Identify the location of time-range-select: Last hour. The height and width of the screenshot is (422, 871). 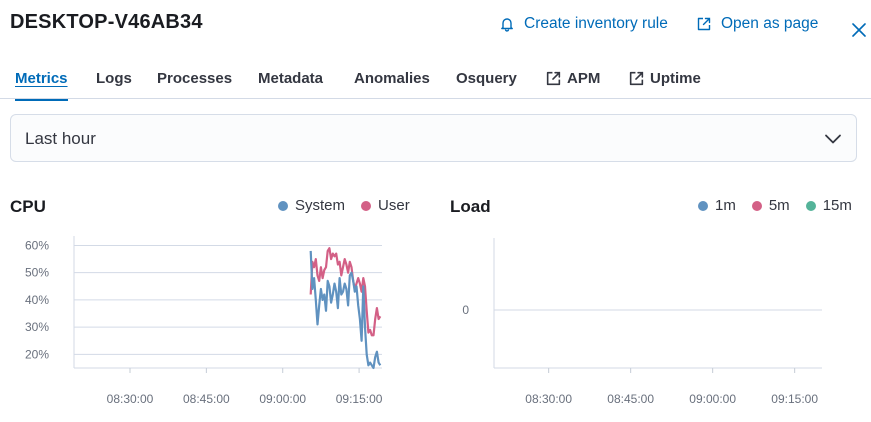
(433, 138).